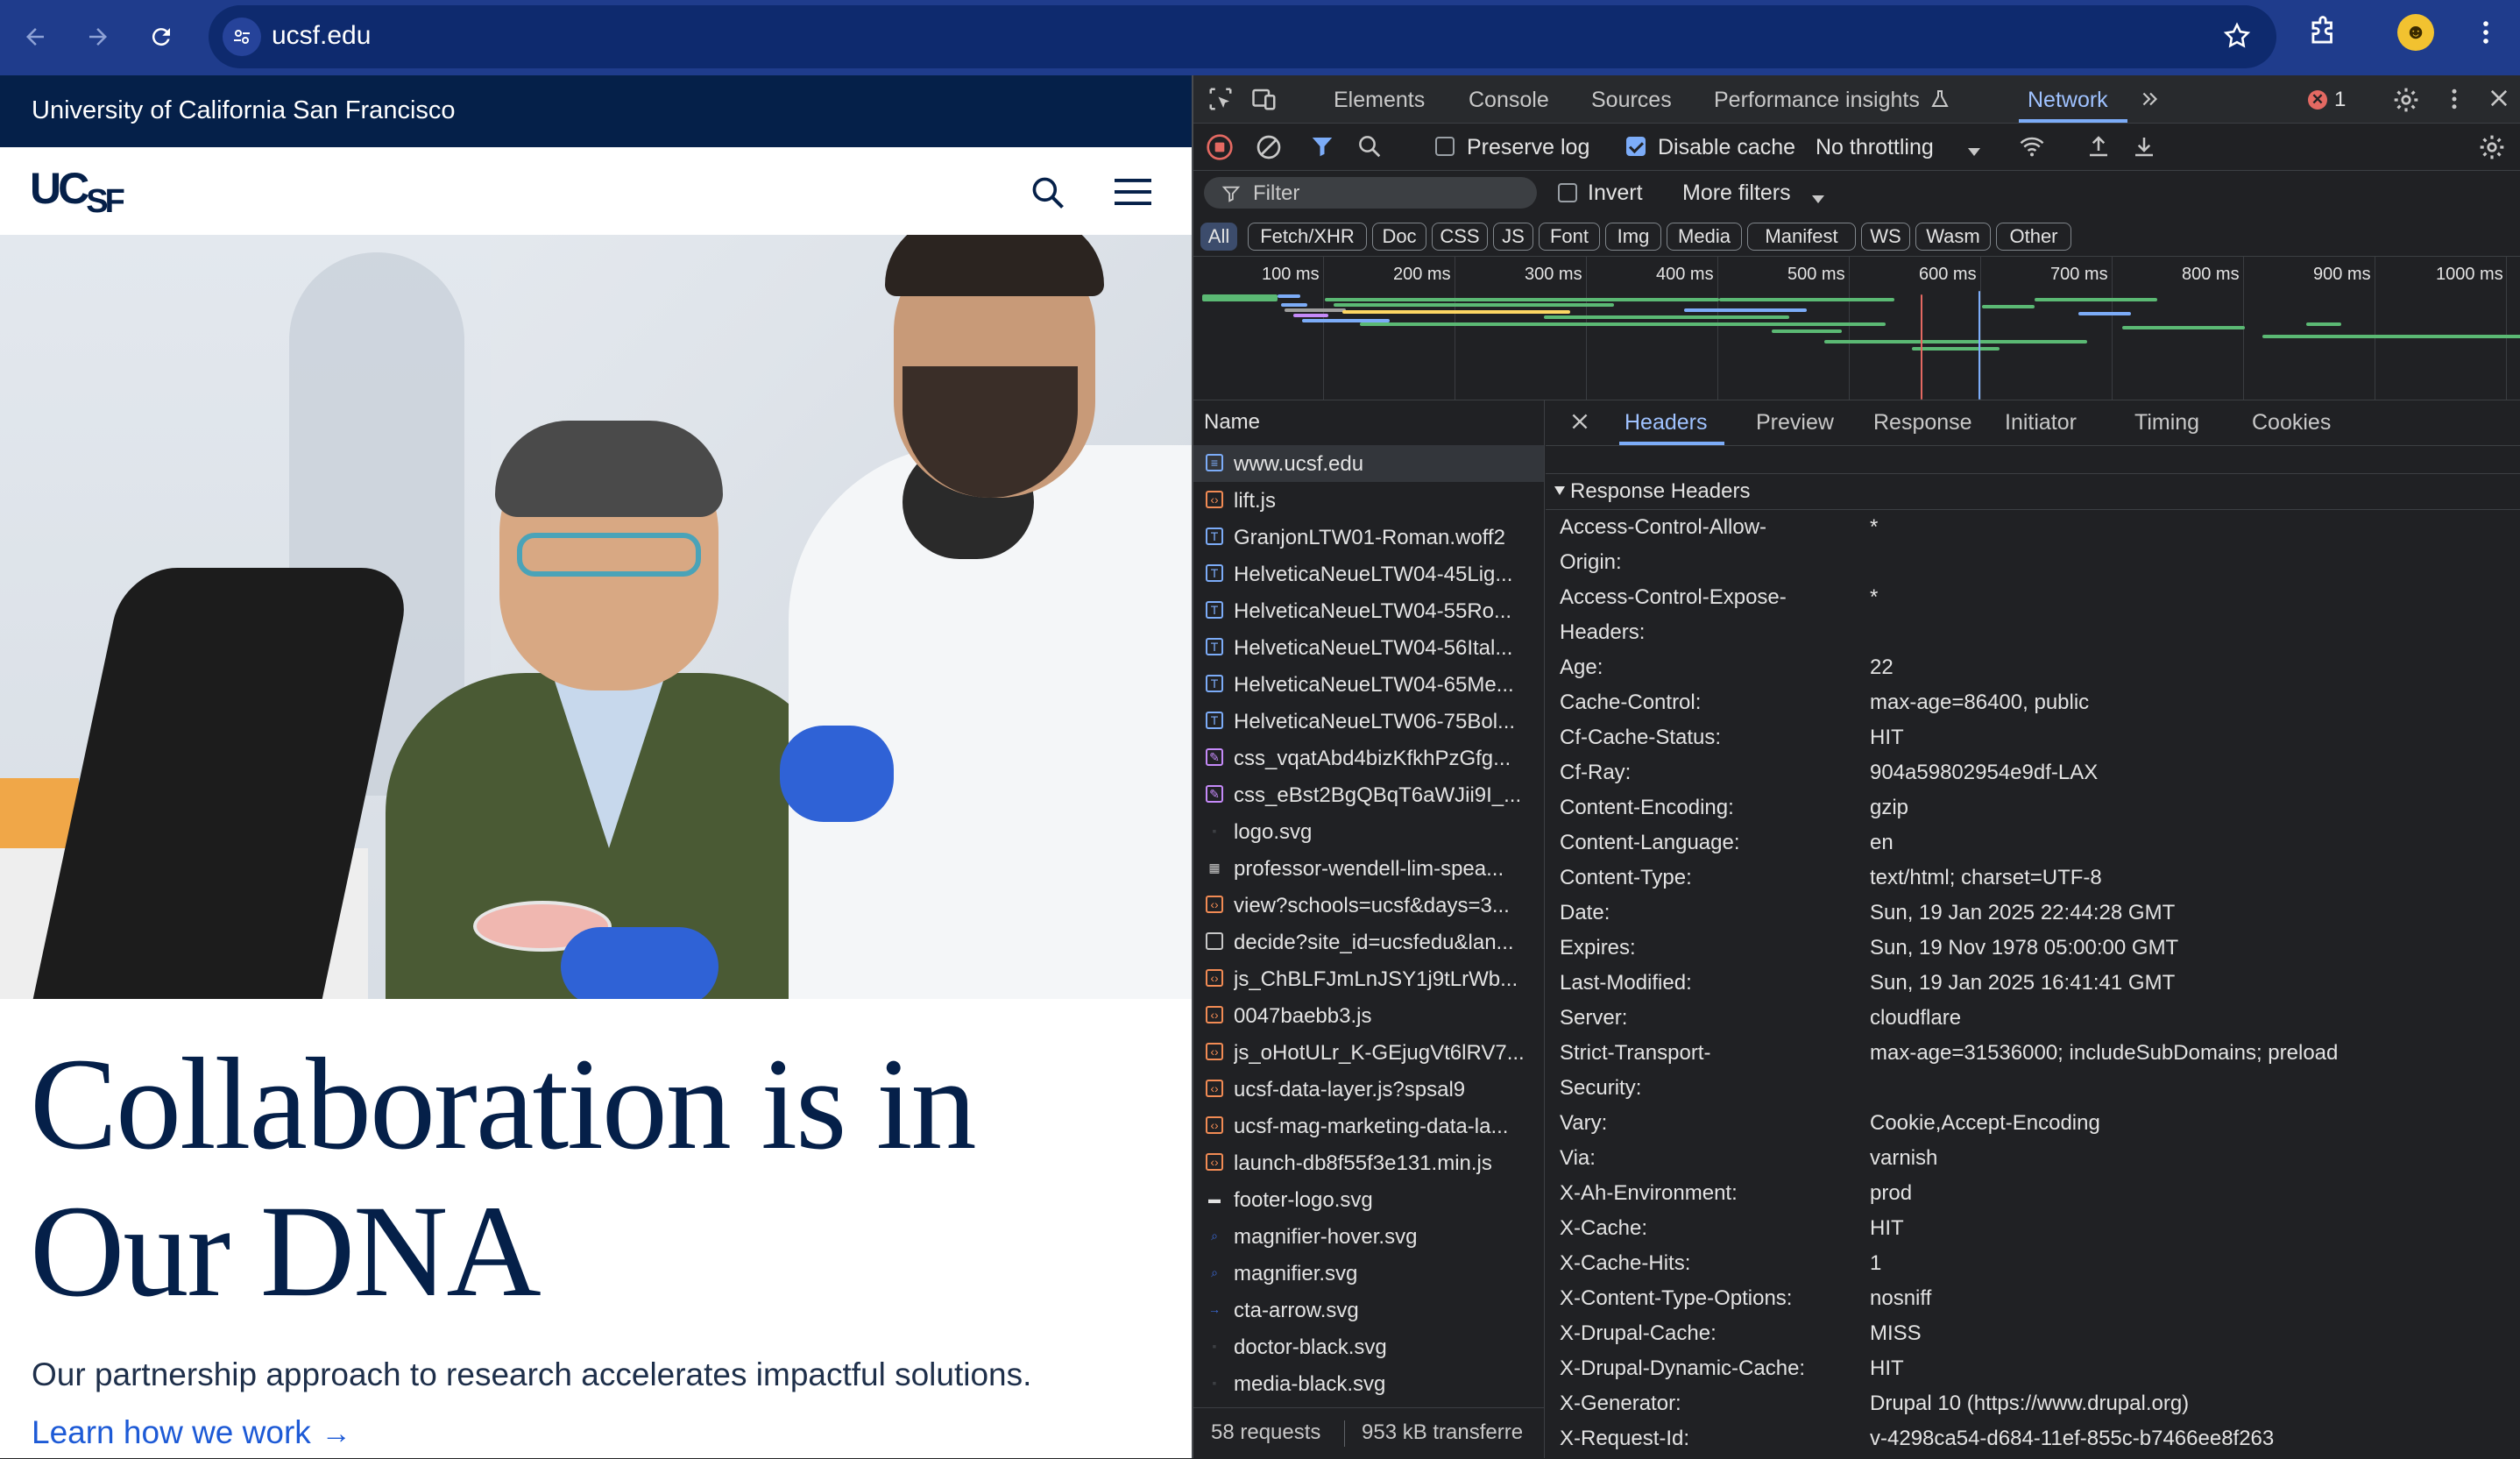 The width and height of the screenshot is (2520, 1459). Describe the element at coordinates (1368, 1383) in the screenshot. I see `request-row: ▪ media-black.svg` at that location.